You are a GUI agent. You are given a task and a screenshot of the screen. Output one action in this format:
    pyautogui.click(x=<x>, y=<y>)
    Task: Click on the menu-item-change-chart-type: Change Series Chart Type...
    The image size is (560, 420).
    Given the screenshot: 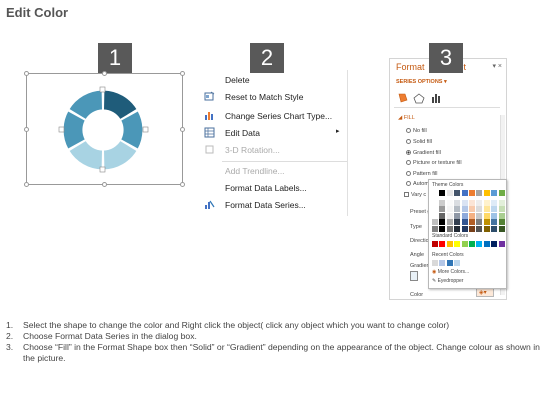 What is the action you would take?
    pyautogui.click(x=275, y=117)
    